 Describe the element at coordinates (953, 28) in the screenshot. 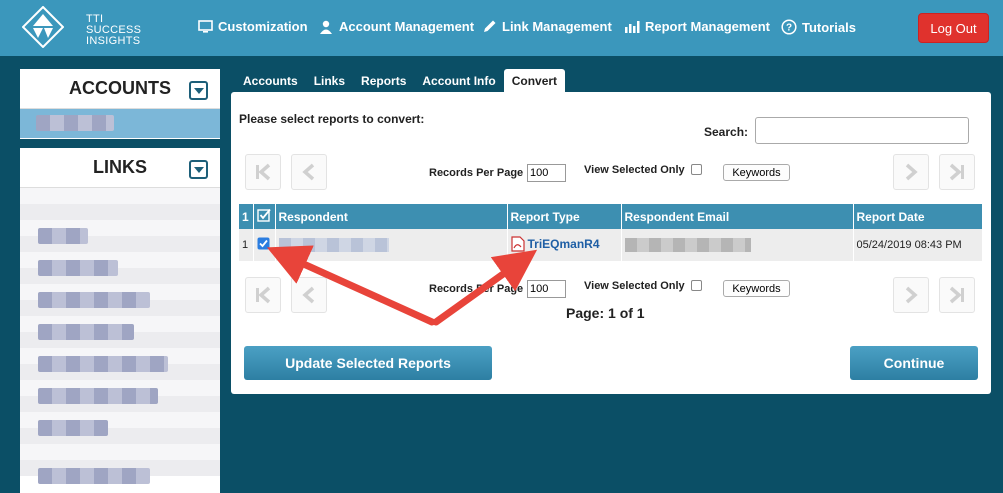

I see `logout-button: Log Out` at that location.